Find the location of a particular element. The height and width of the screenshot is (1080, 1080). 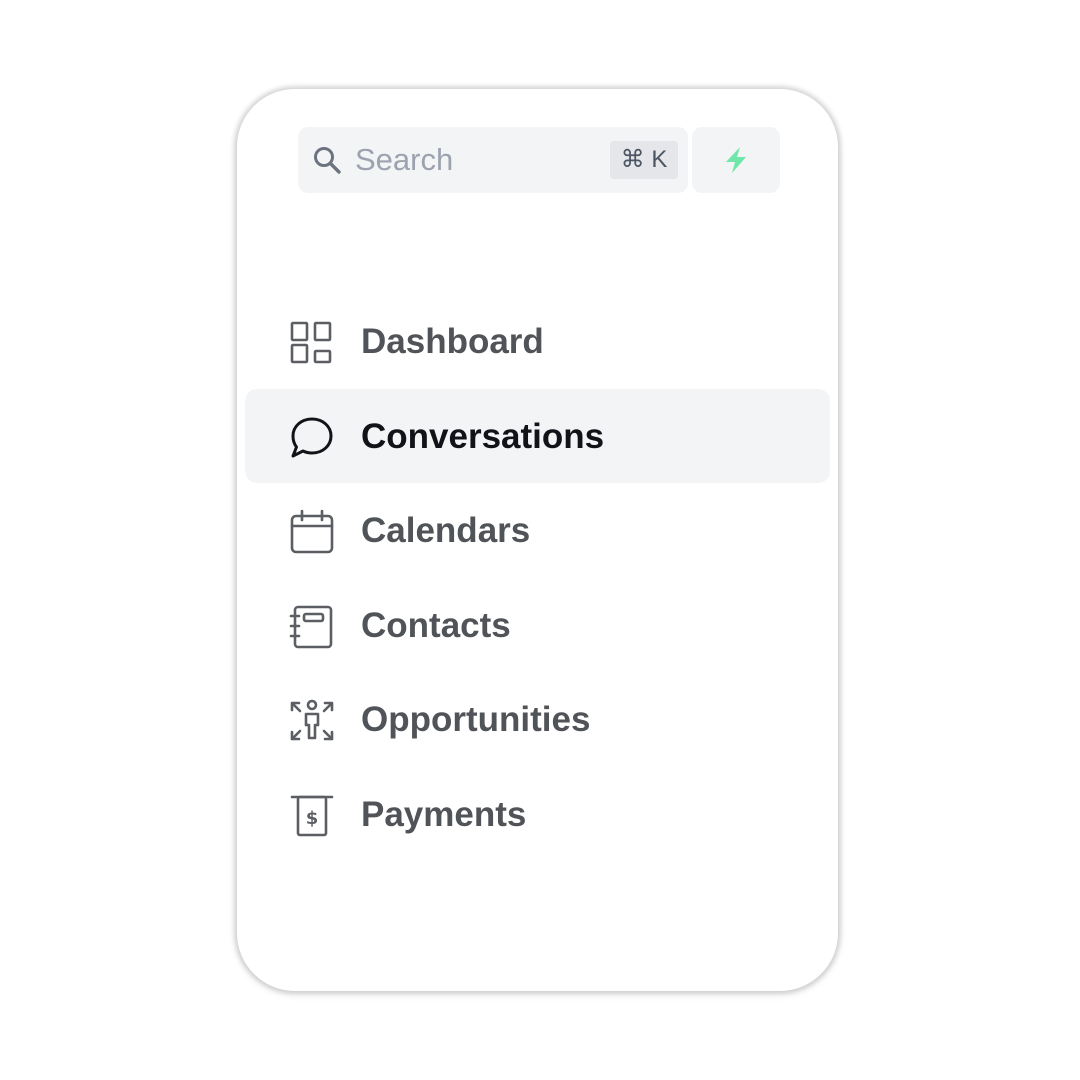

search-input: Search ⌘ K is located at coordinates (493, 160).